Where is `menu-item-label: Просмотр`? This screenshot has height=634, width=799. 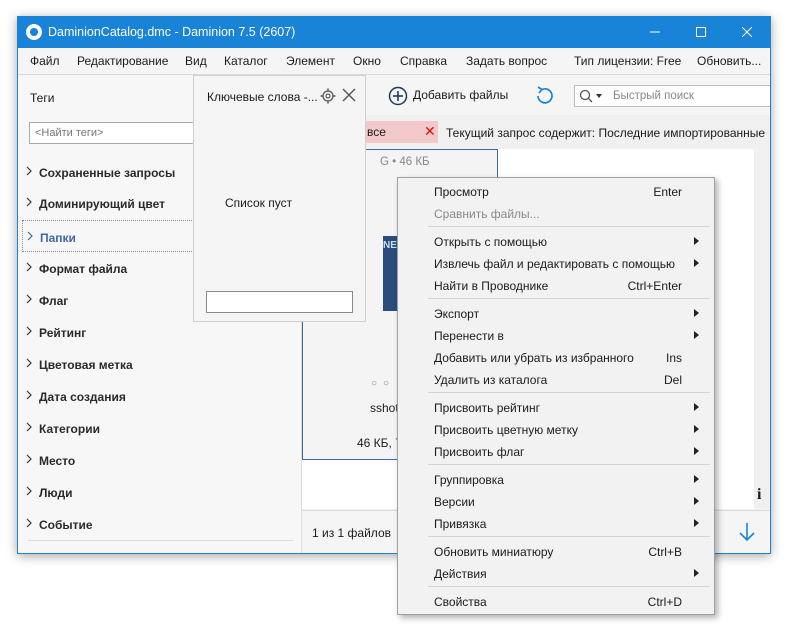 menu-item-label: Просмотр is located at coordinates (461, 192).